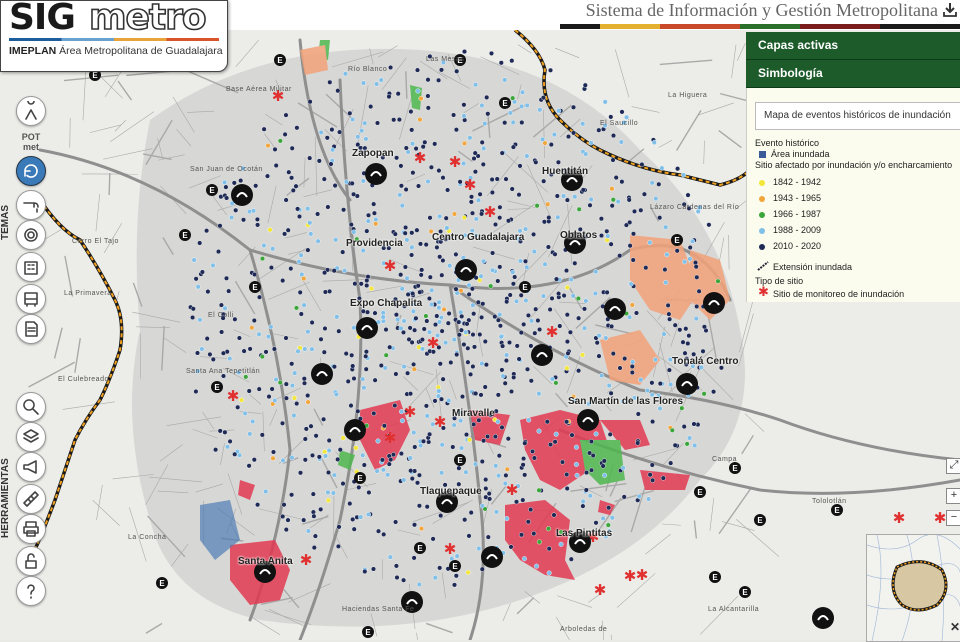  Describe the element at coordinates (31, 329) in the screenshot. I see `document-tool-button` at that location.